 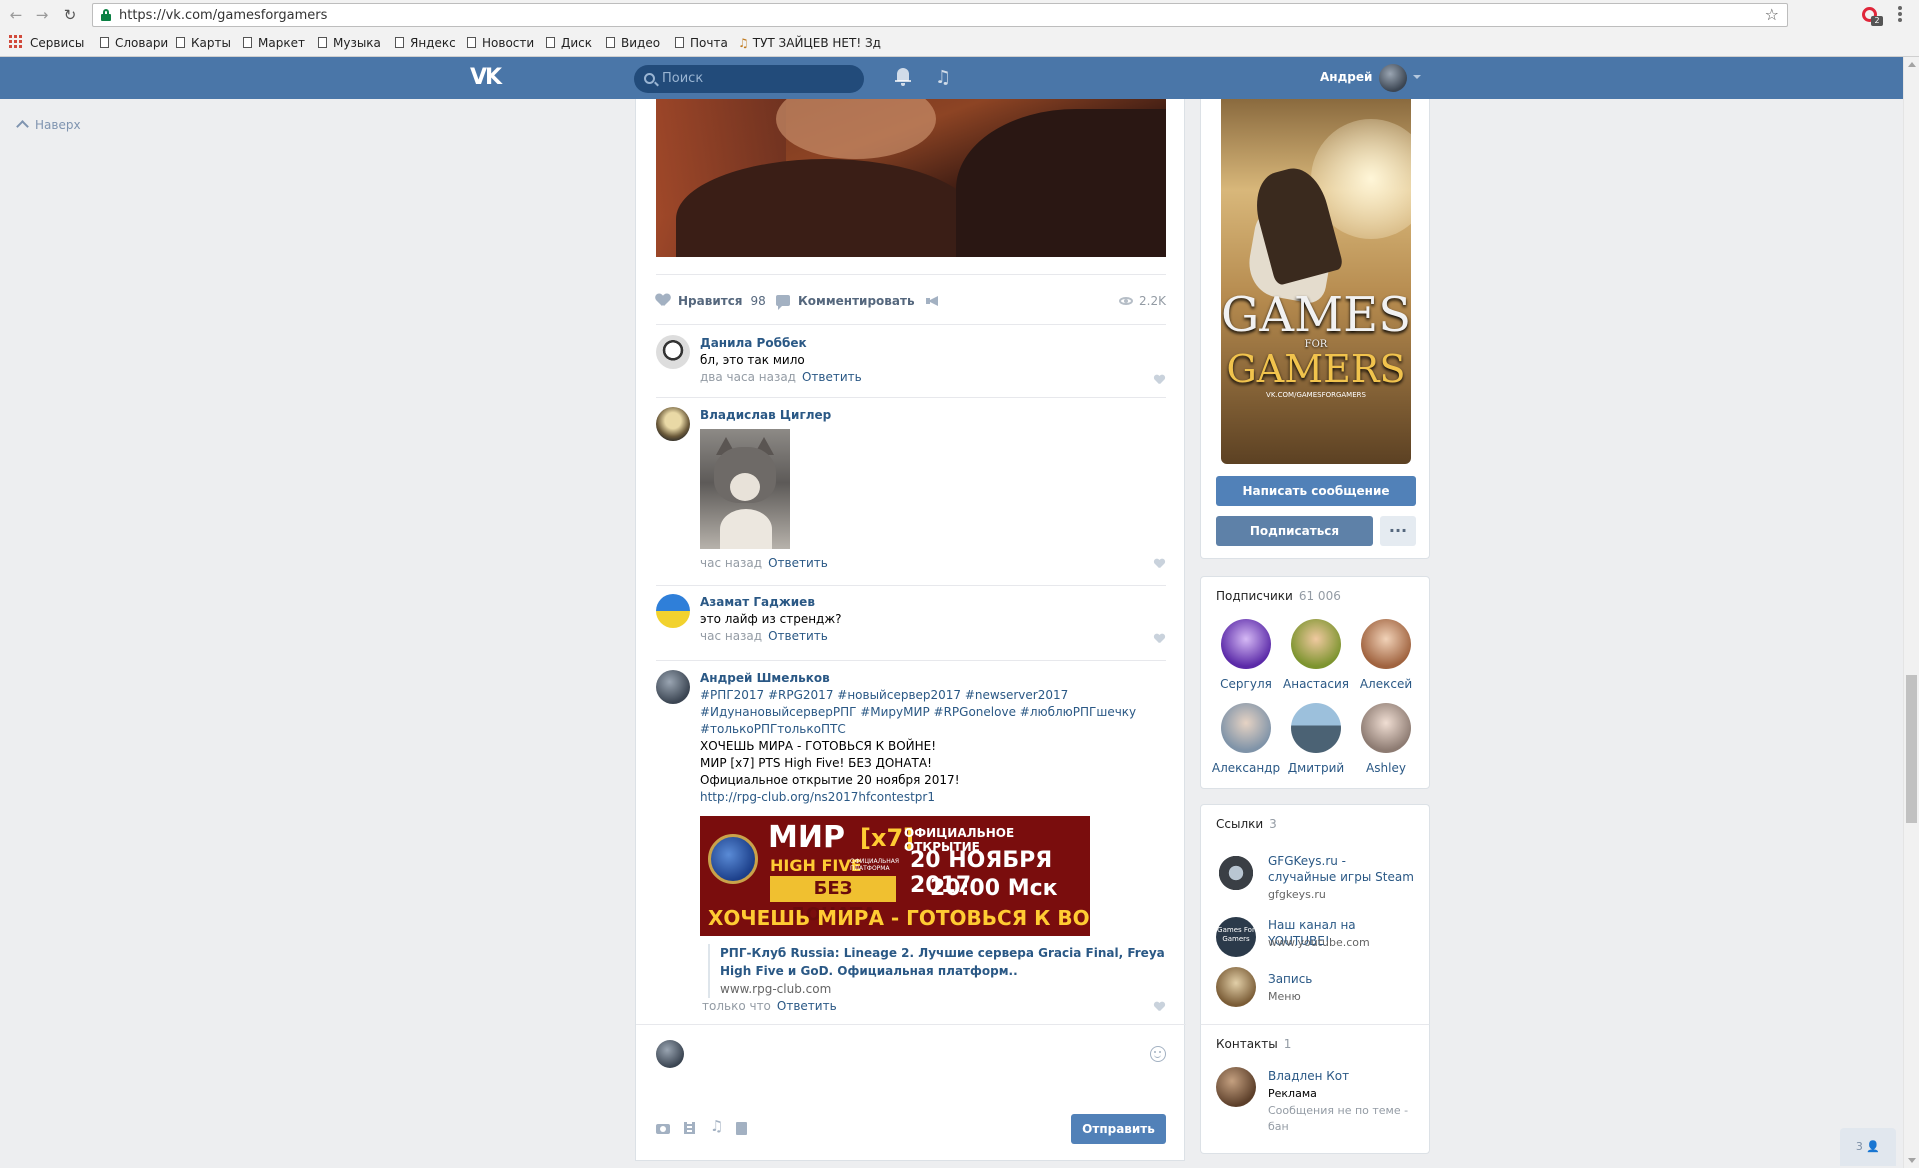 What do you see at coordinates (203, 43) in the screenshot?
I see `bookmark-maps: Карты` at bounding box center [203, 43].